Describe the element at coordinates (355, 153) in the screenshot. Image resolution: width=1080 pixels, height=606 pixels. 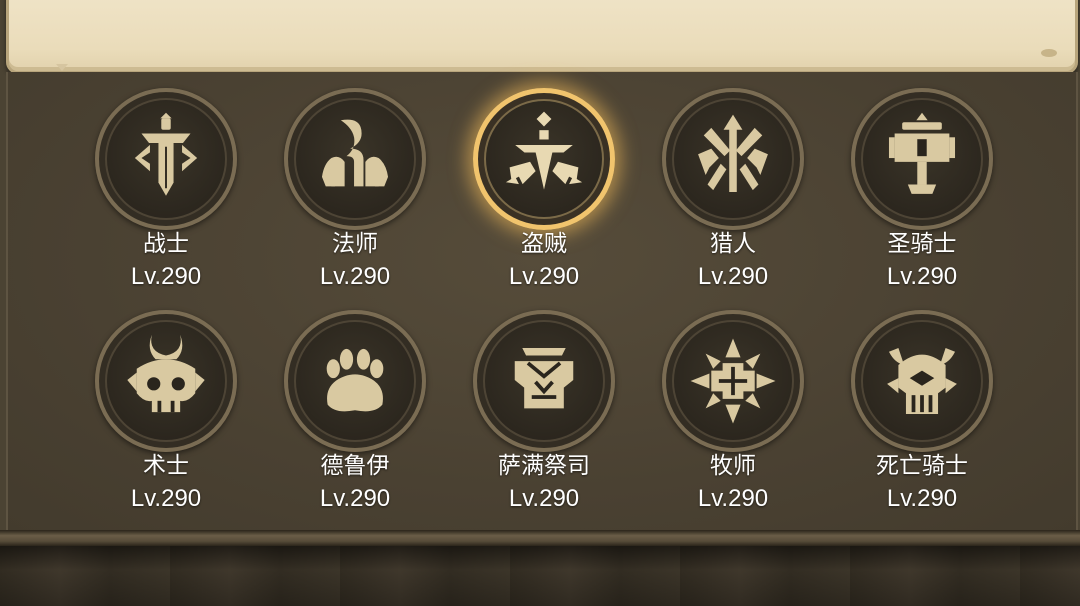
I see `arcane-flame-icon` at that location.